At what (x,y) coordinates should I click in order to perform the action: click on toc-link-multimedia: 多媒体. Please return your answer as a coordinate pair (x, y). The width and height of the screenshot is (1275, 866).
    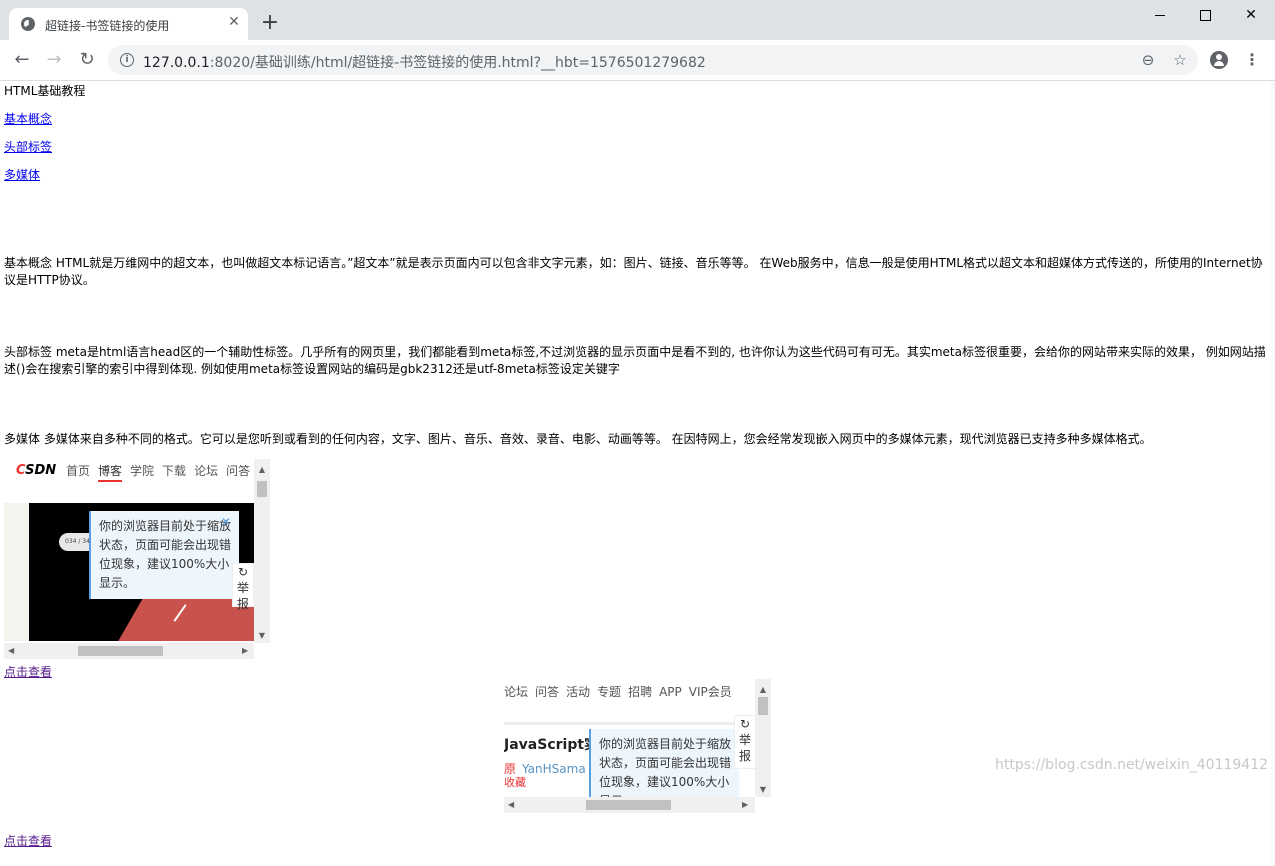
    Looking at the image, I should click on (22, 175).